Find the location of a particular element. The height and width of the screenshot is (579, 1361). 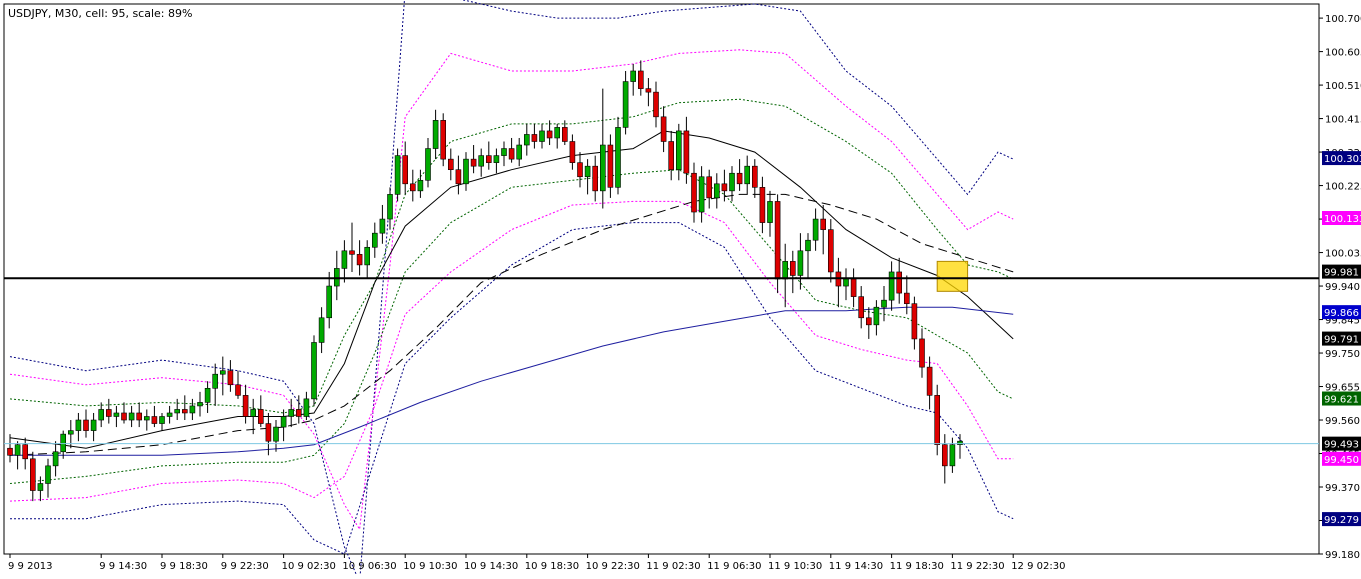

x-tick-label: 10 9 14:30 is located at coordinates (491, 566).